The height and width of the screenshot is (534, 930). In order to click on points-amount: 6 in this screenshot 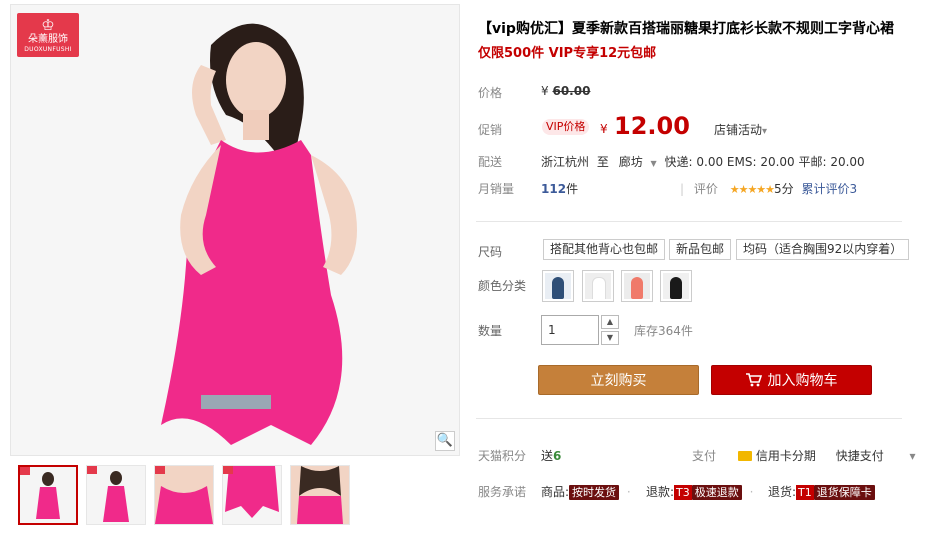, I will do `click(557, 456)`.